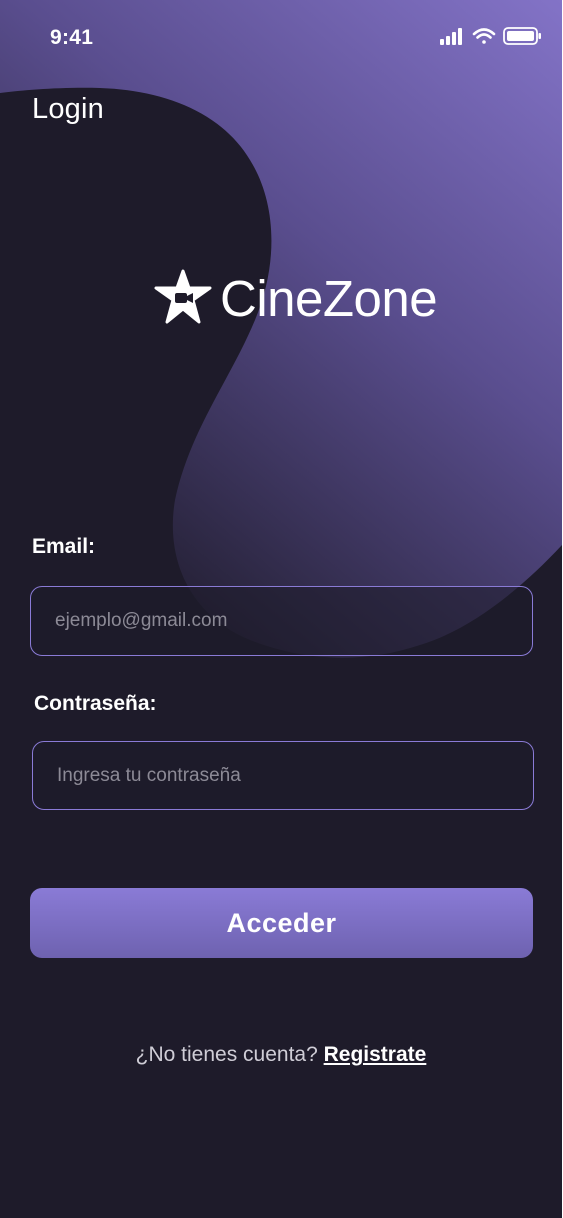  I want to click on cinezone-logo: CineZone, so click(296, 298).